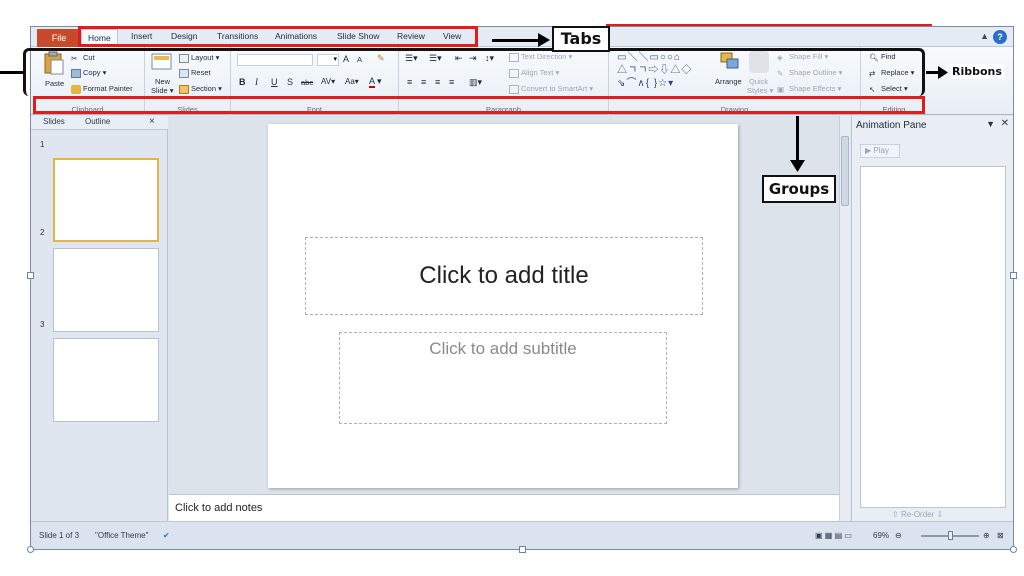  I want to click on play-button: ▶ Play, so click(880, 151).